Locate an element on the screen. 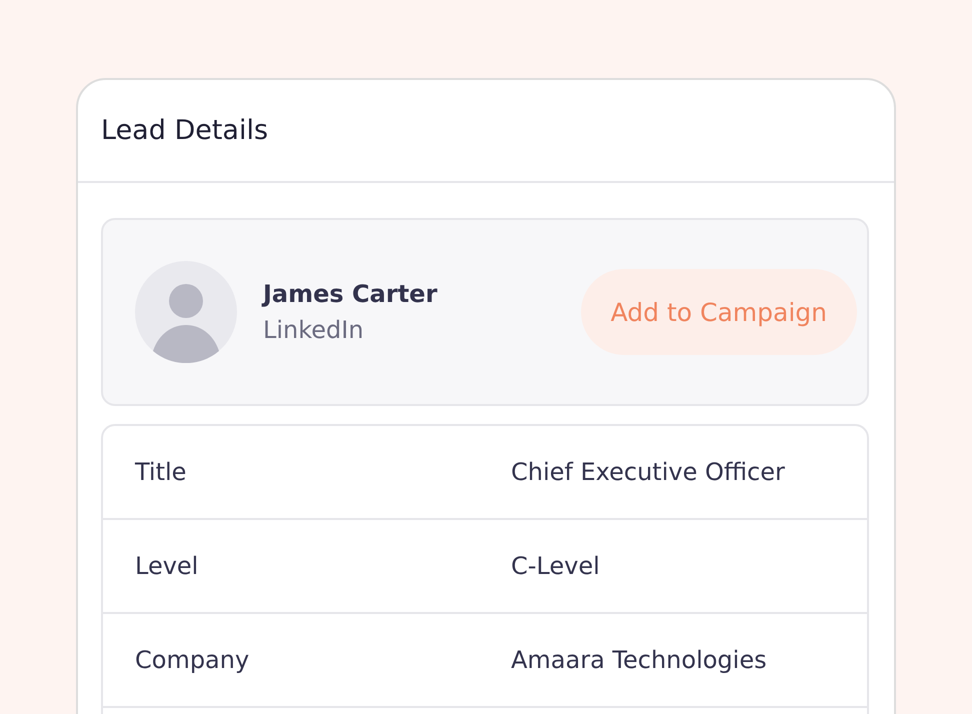 Image resolution: width=972 pixels, height=714 pixels. card-title: Lead Details is located at coordinates (184, 130).